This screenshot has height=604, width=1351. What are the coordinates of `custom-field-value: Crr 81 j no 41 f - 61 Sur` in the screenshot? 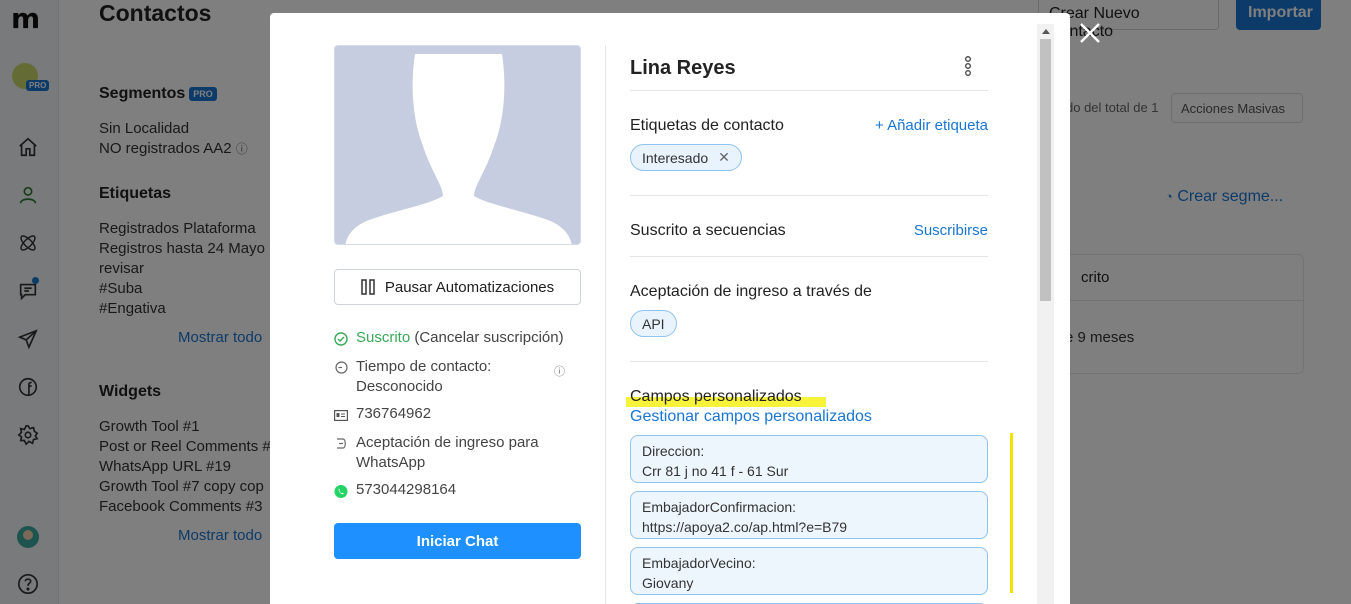 It's located at (715, 471).